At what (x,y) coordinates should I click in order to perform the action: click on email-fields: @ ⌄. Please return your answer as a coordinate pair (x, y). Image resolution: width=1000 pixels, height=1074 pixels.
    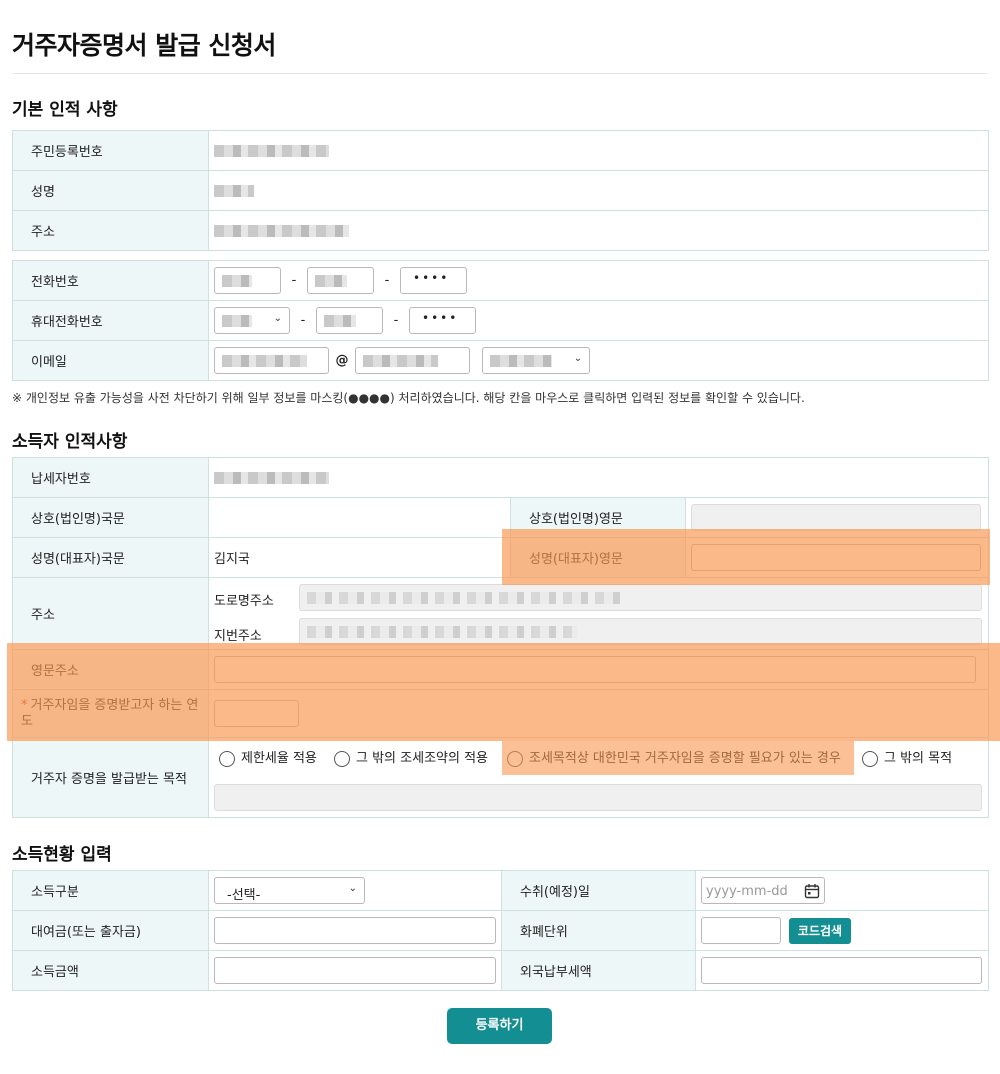
    Looking at the image, I should click on (598, 360).